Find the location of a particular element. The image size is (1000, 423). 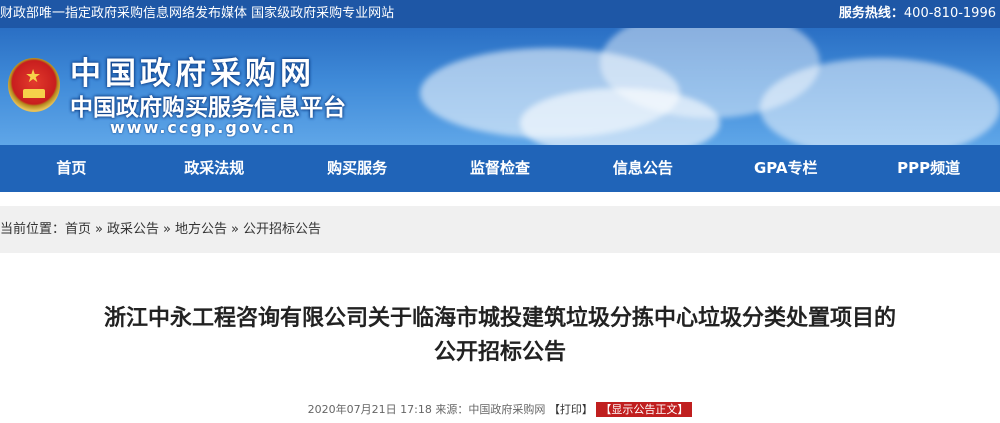

source-label: 来源： is located at coordinates (452, 409).